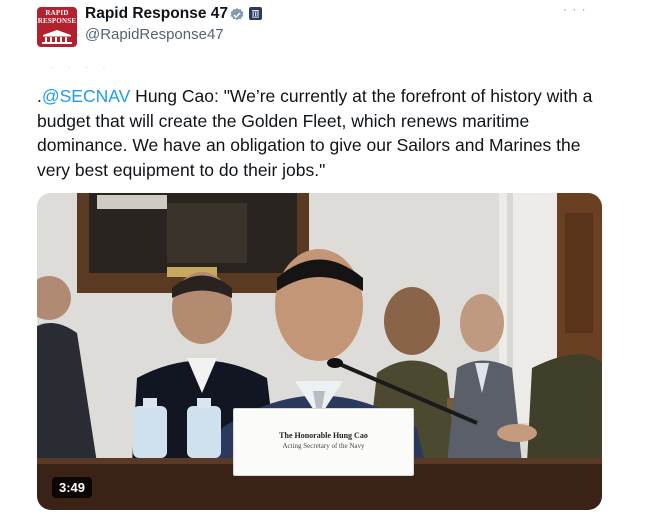  What do you see at coordinates (323, 435) in the screenshot?
I see `nameplate-name: The Honorable Hung Cao` at bounding box center [323, 435].